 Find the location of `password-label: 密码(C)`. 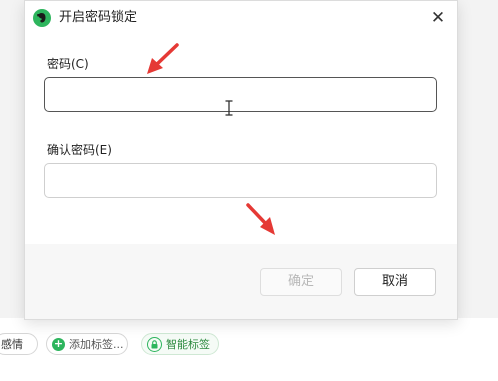

password-label: 密码(C) is located at coordinates (68, 64).